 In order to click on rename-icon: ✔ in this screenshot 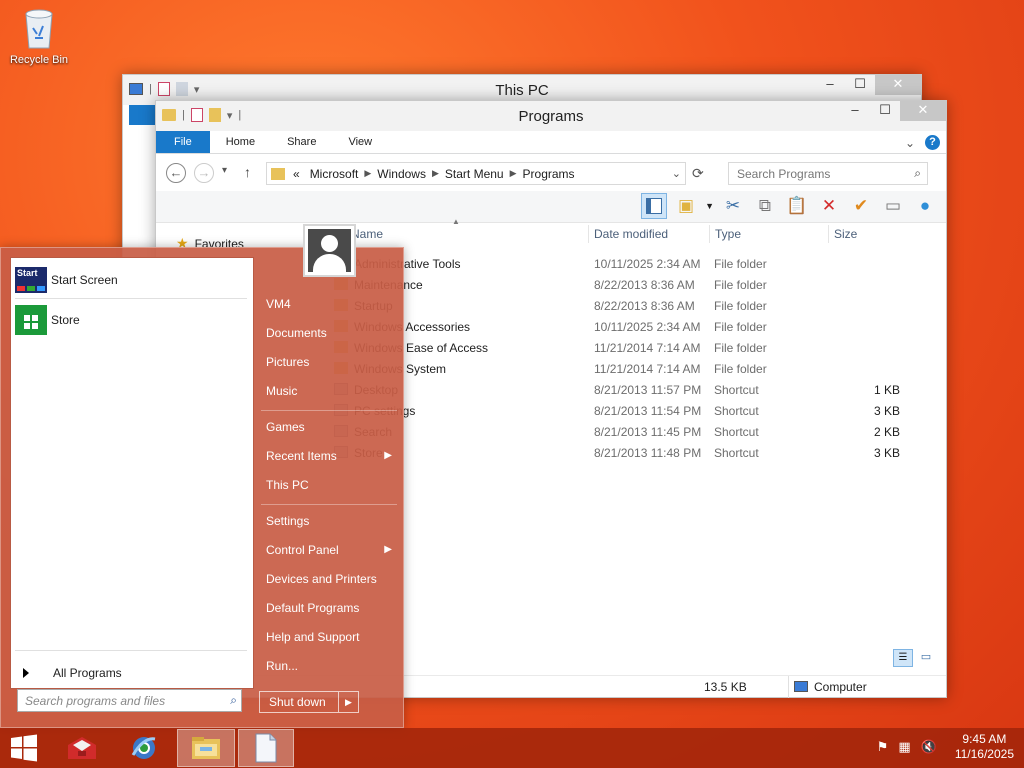, I will do `click(861, 206)`.